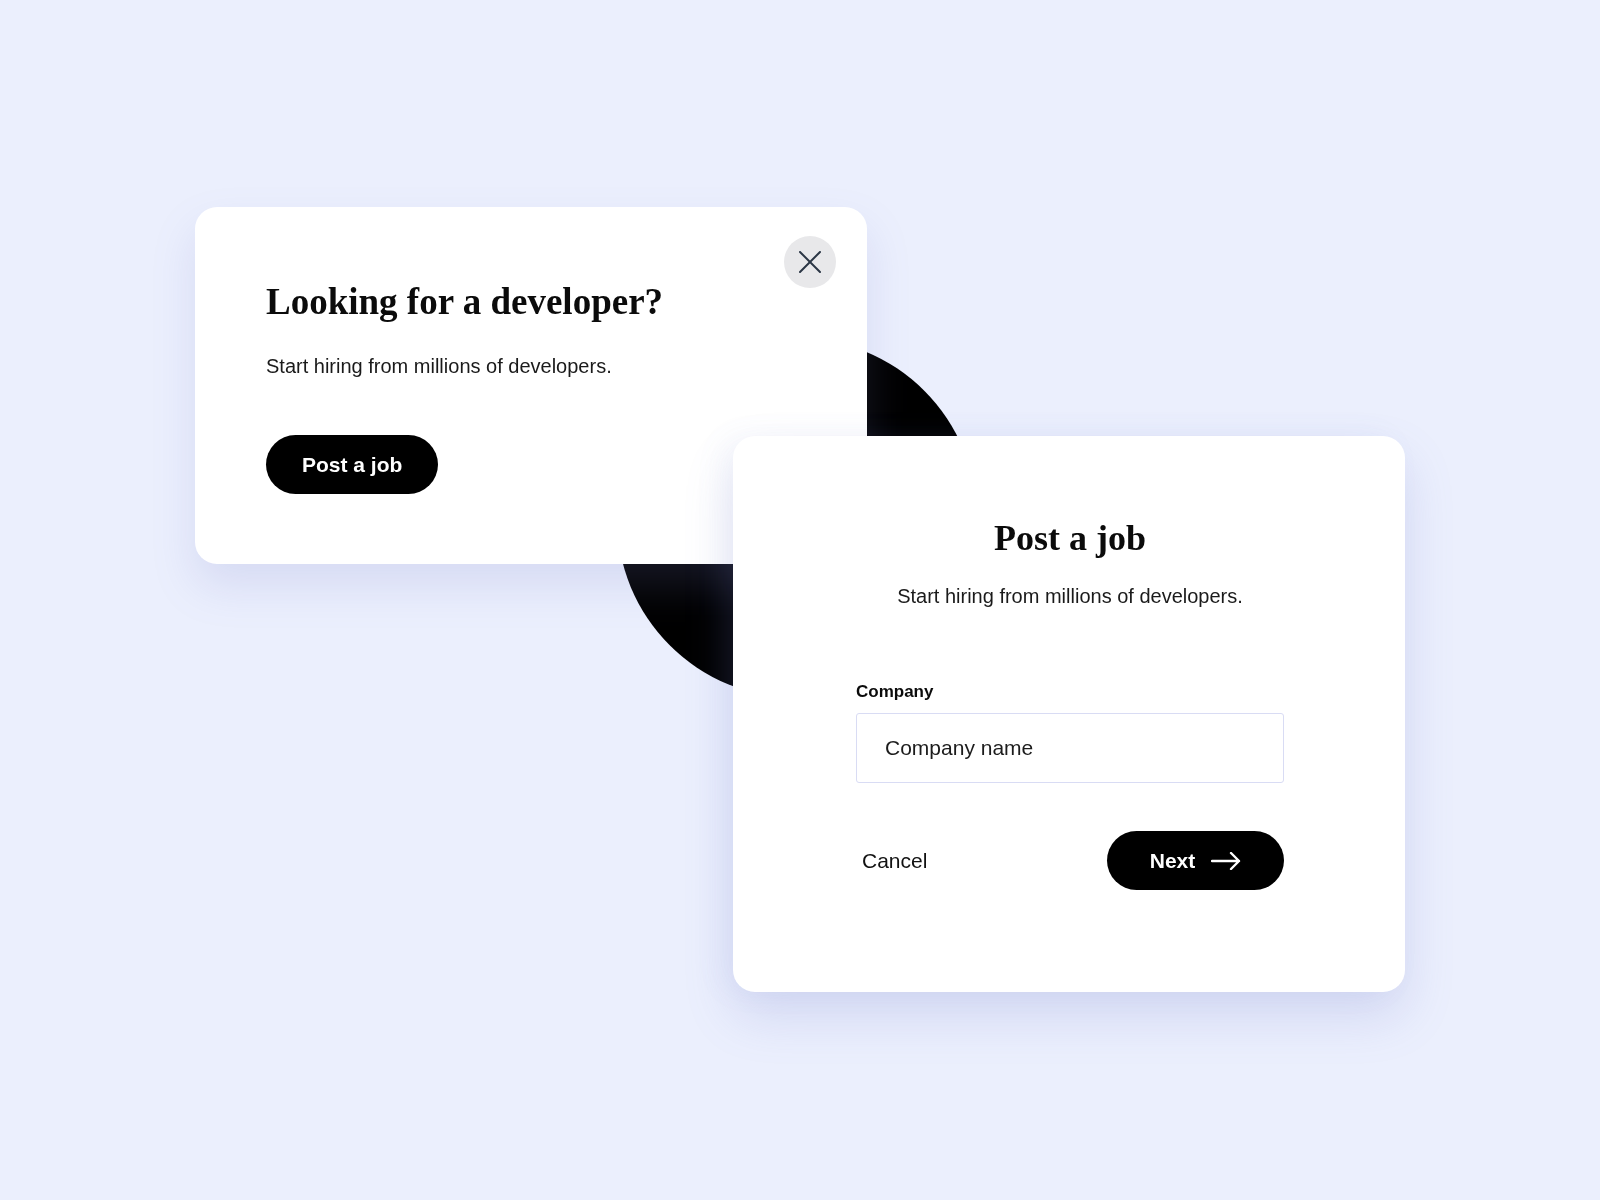 This screenshot has height=1200, width=1600. Describe the element at coordinates (1195, 860) in the screenshot. I see `next-button: Next` at that location.